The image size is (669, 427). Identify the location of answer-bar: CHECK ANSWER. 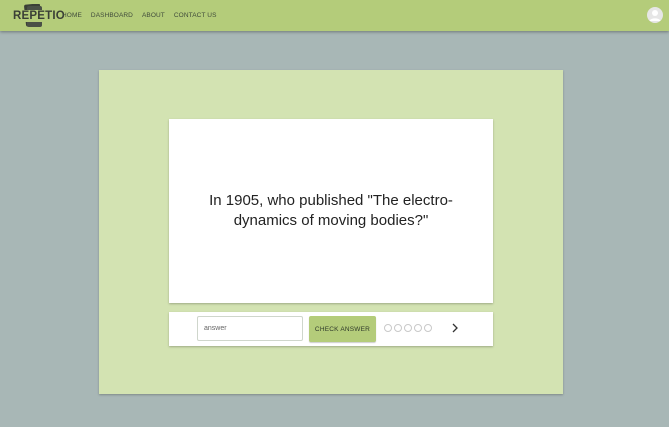
(331, 329).